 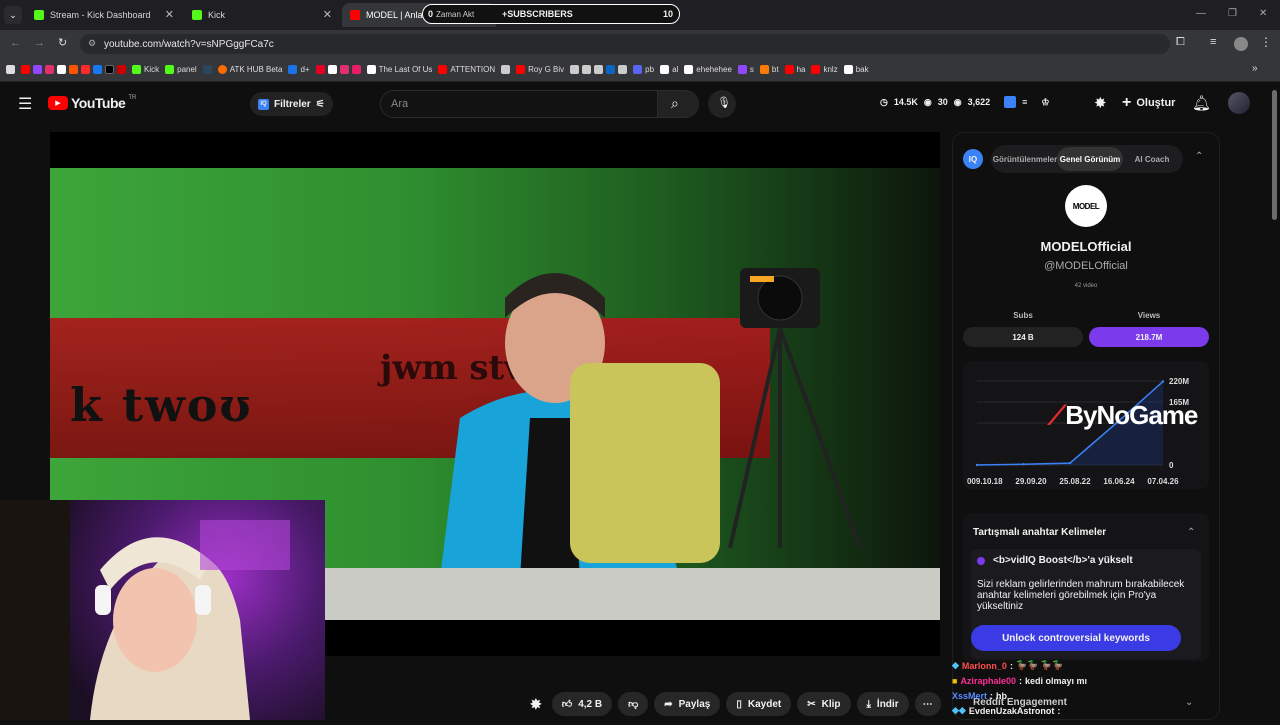 What do you see at coordinates (92, 103) in the screenshot?
I see `youtube-logo: ▶ YouTube TR` at bounding box center [92, 103].